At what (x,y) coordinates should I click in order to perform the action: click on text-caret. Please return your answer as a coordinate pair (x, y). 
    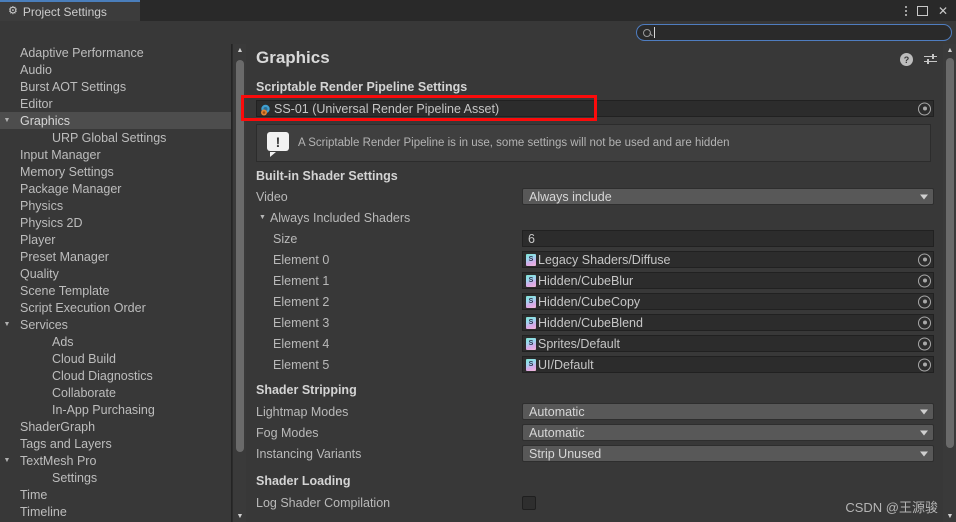
    Looking at the image, I should click on (654, 32).